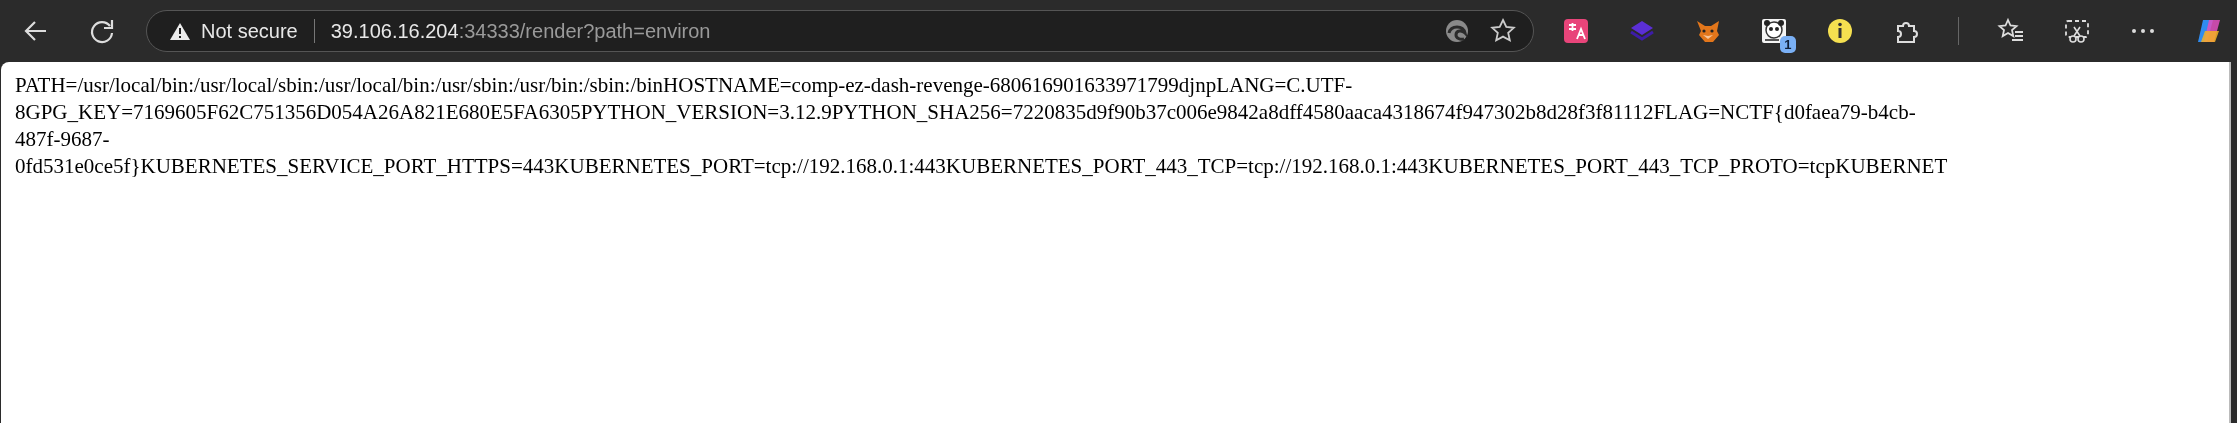 This screenshot has width=2237, height=423. I want to click on reload-icon, so click(102, 31).